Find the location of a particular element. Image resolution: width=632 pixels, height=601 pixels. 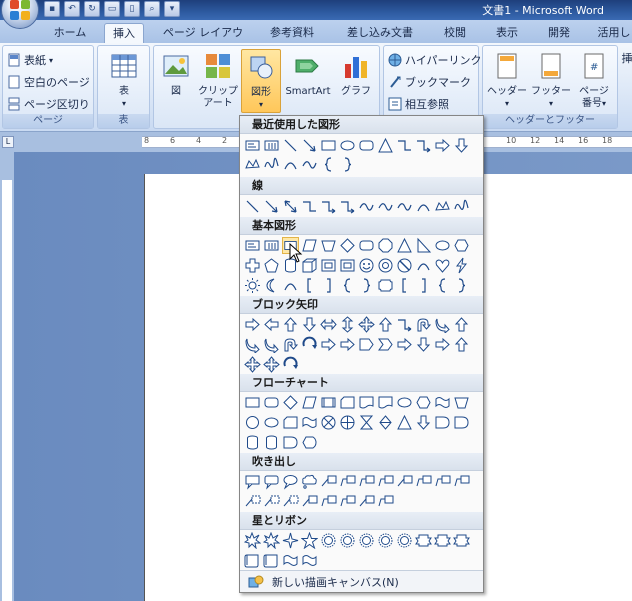

shape-uarrow-icon is located at coordinates (461, 344).